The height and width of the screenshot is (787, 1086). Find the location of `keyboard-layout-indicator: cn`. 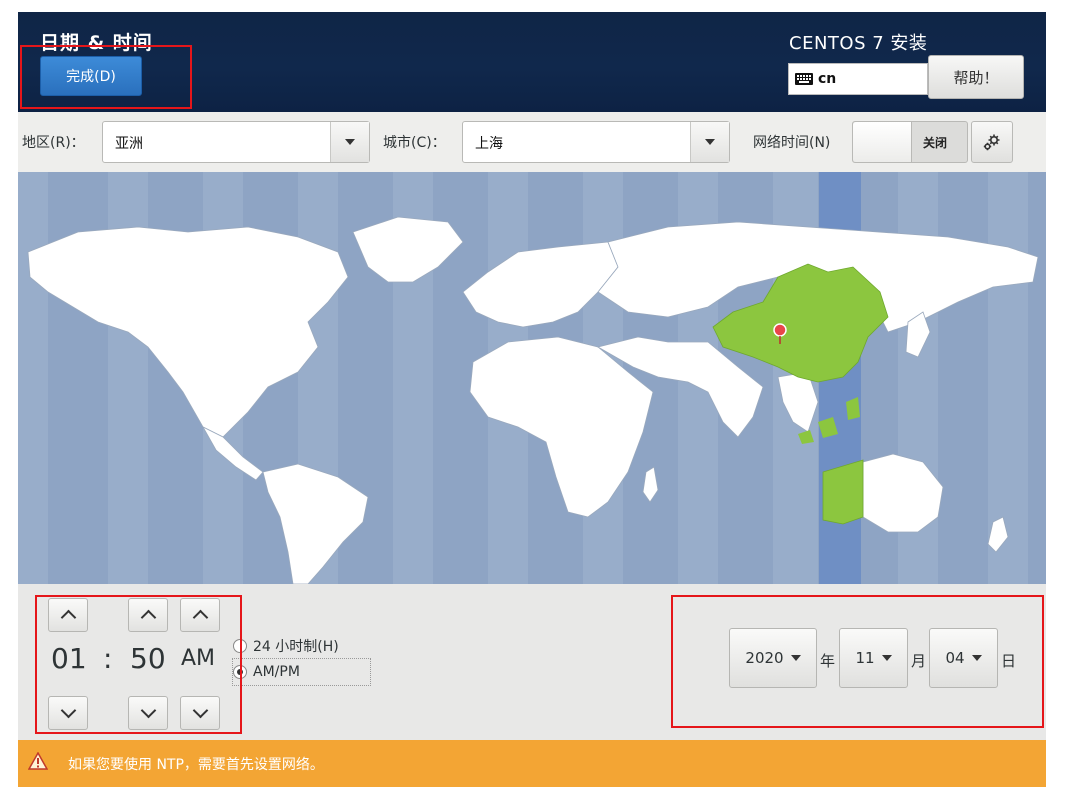

keyboard-layout-indicator: cn is located at coordinates (858, 79).